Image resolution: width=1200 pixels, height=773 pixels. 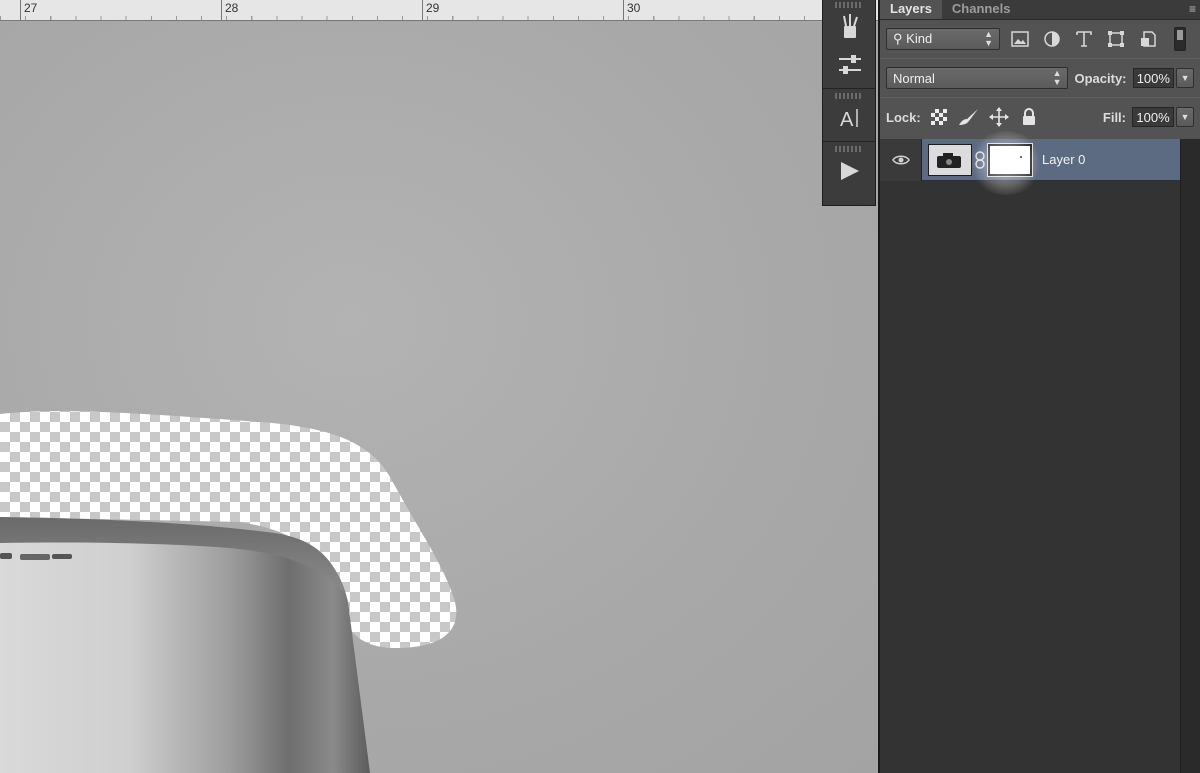 I want to click on ruler-label: 29, so click(x=433, y=8).